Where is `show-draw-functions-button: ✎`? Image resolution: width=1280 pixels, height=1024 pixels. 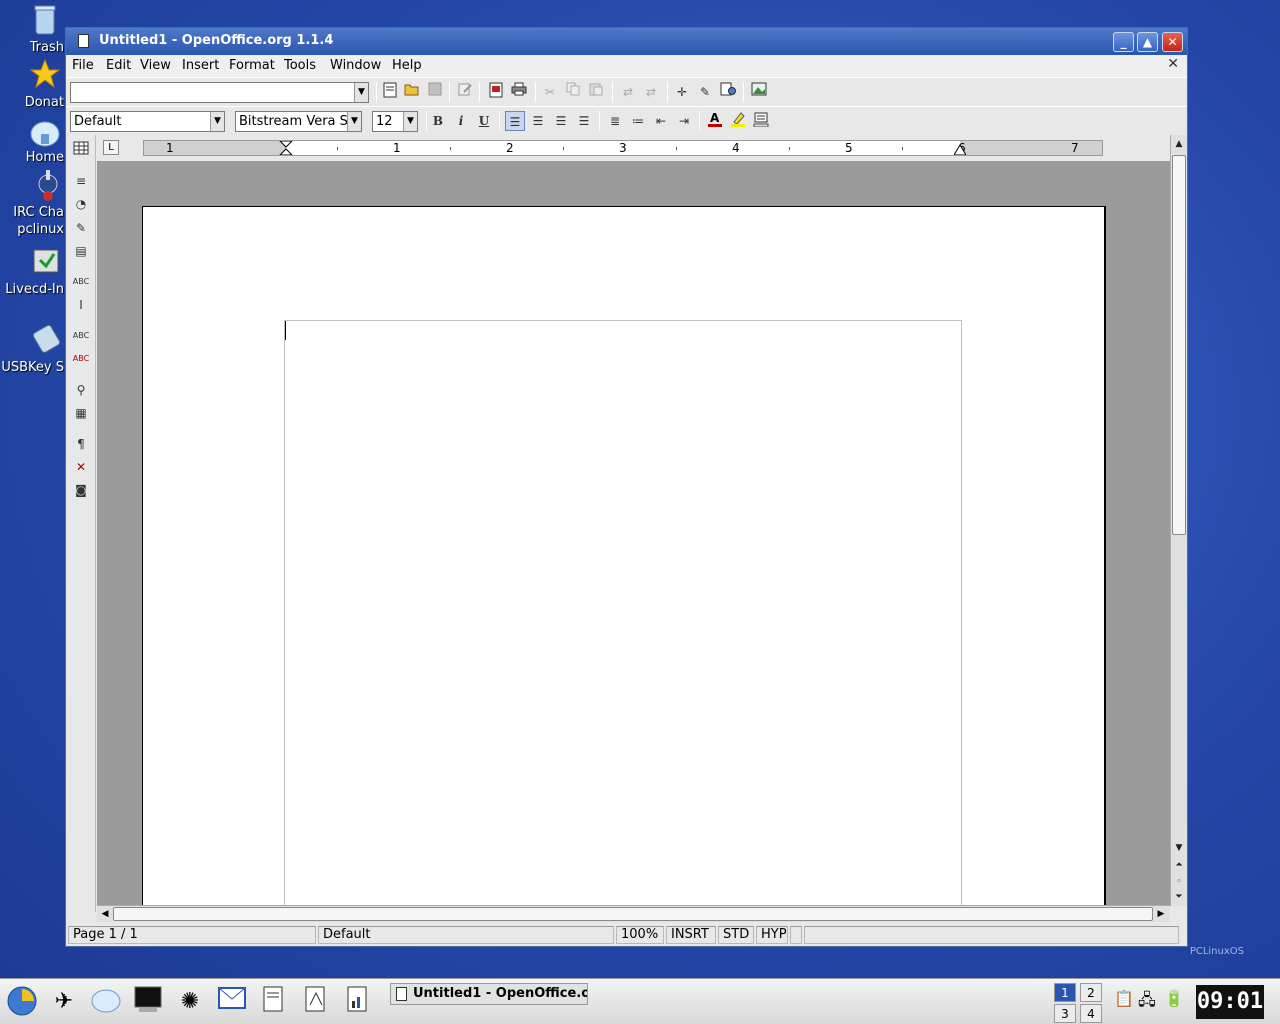 show-draw-functions-button: ✎ is located at coordinates (81, 228).